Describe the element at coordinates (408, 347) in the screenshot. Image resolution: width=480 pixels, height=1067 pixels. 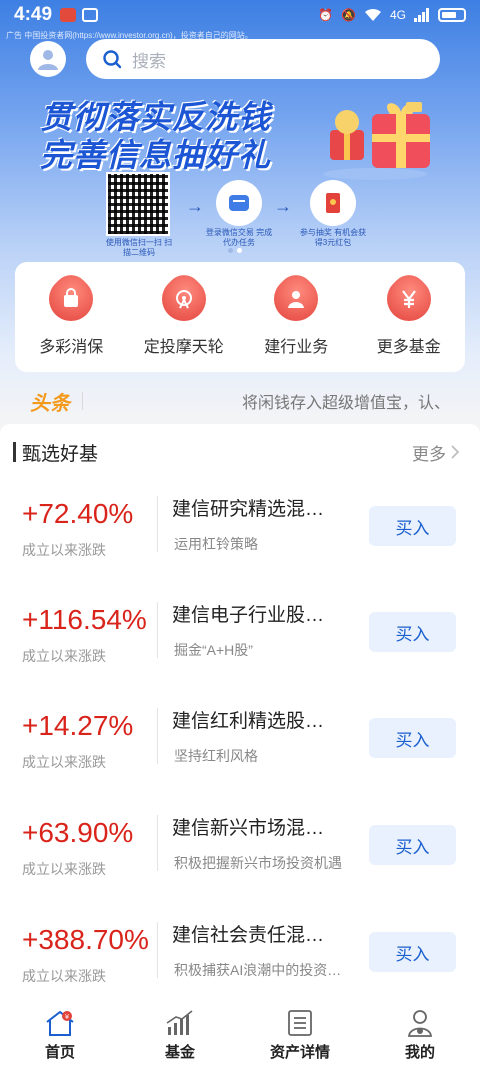
I see `quick-action-label: 更多基金` at that location.